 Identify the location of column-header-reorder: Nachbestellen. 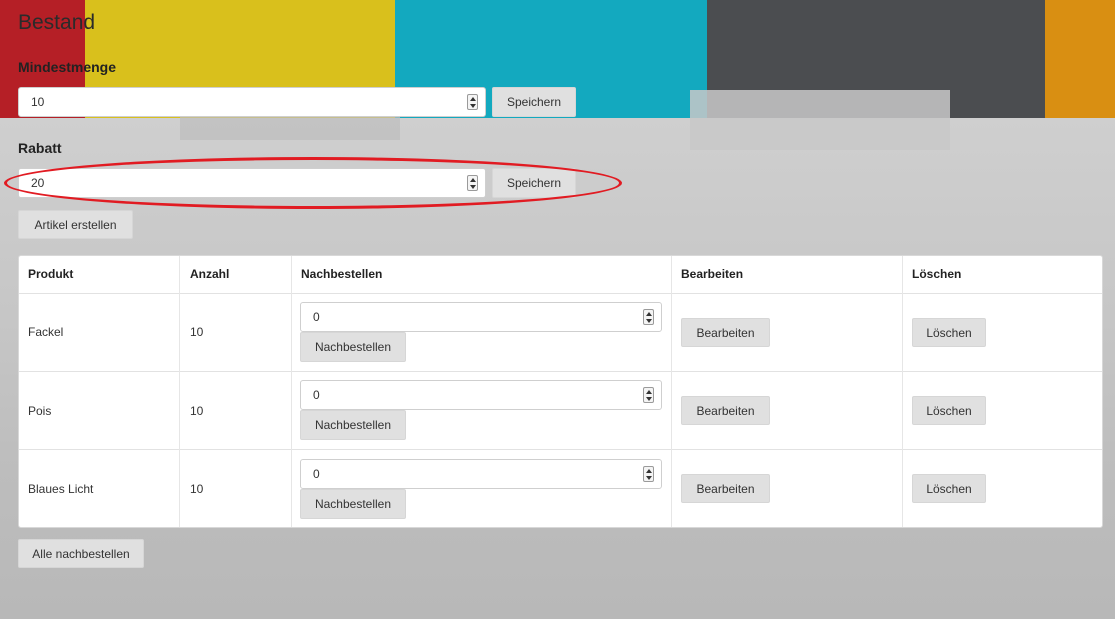
(342, 274).